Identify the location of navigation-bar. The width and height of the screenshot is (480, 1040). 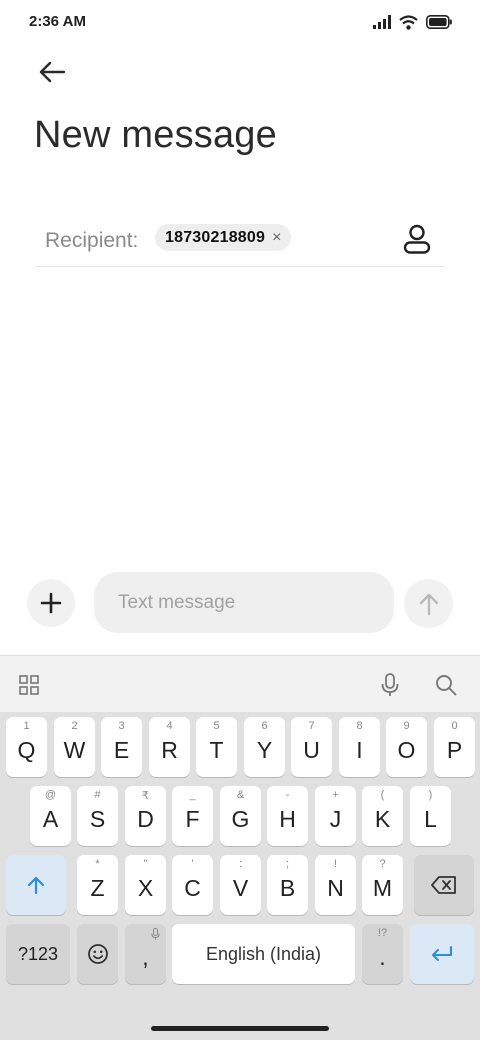
(240, 1029).